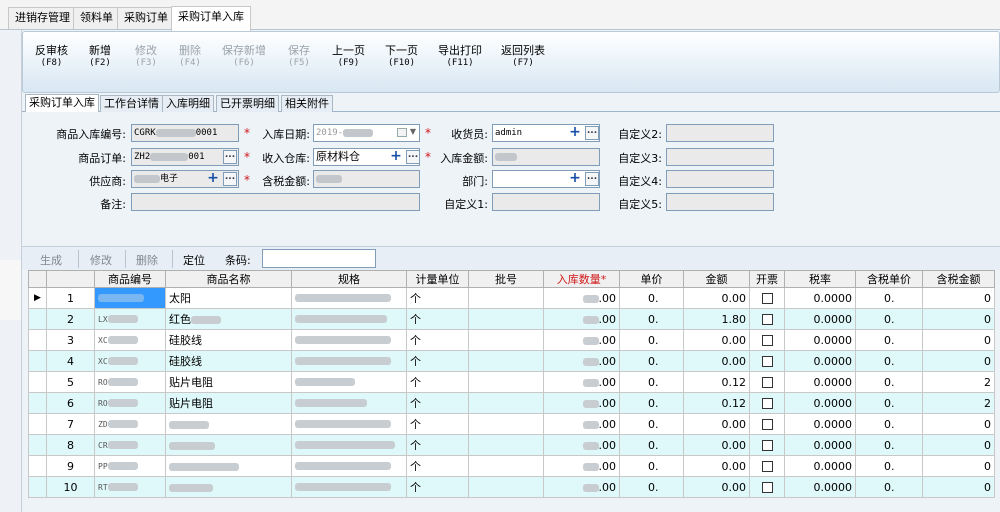 The image size is (1000, 512). I want to click on remark-field, so click(275, 202).